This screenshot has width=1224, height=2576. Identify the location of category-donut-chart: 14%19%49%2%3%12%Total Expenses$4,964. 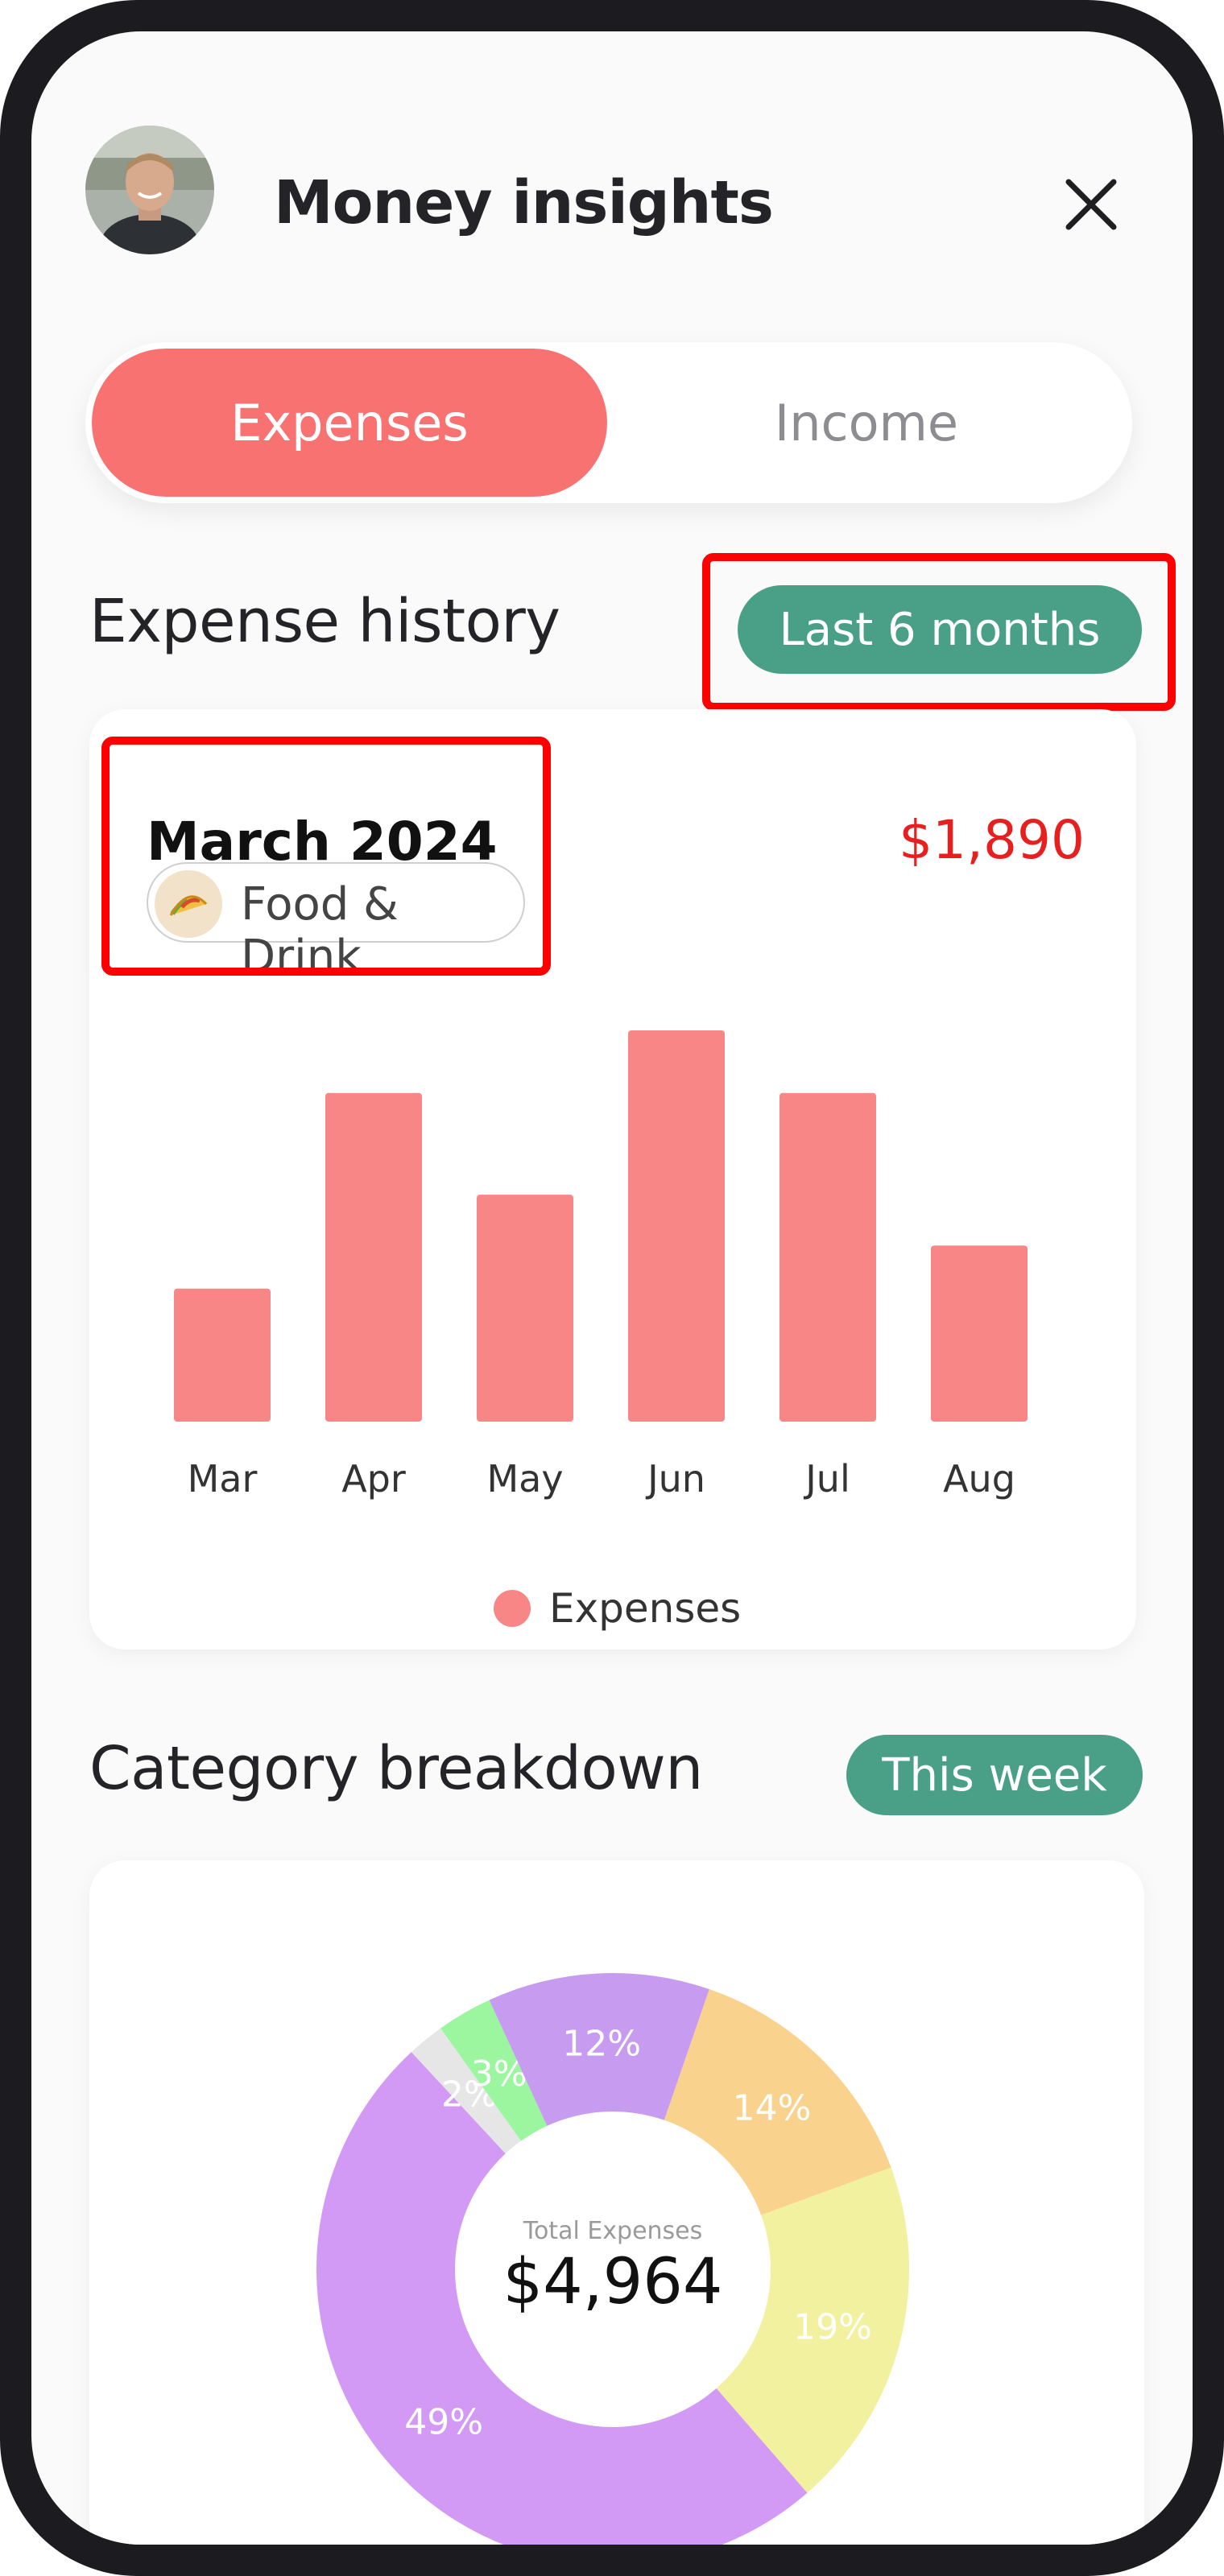
(612, 2259).